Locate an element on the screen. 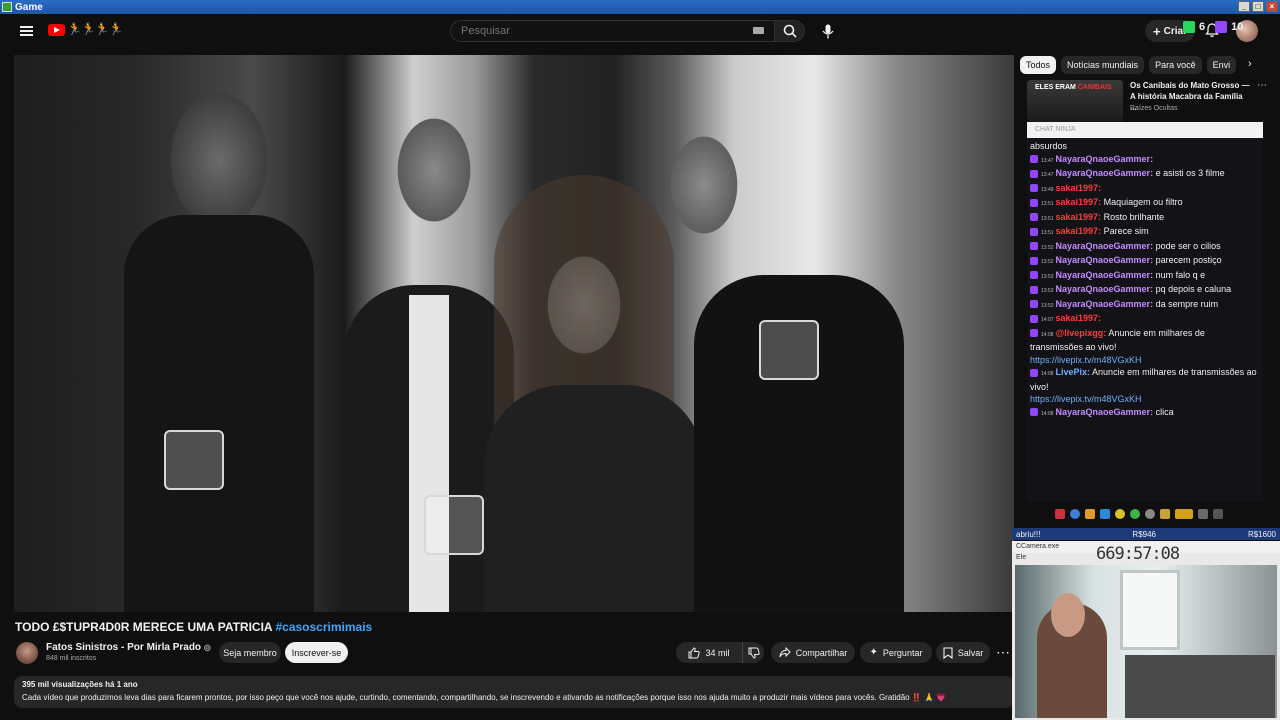 The height and width of the screenshot is (720, 1280). pause-icon is located at coordinates (1060, 514).